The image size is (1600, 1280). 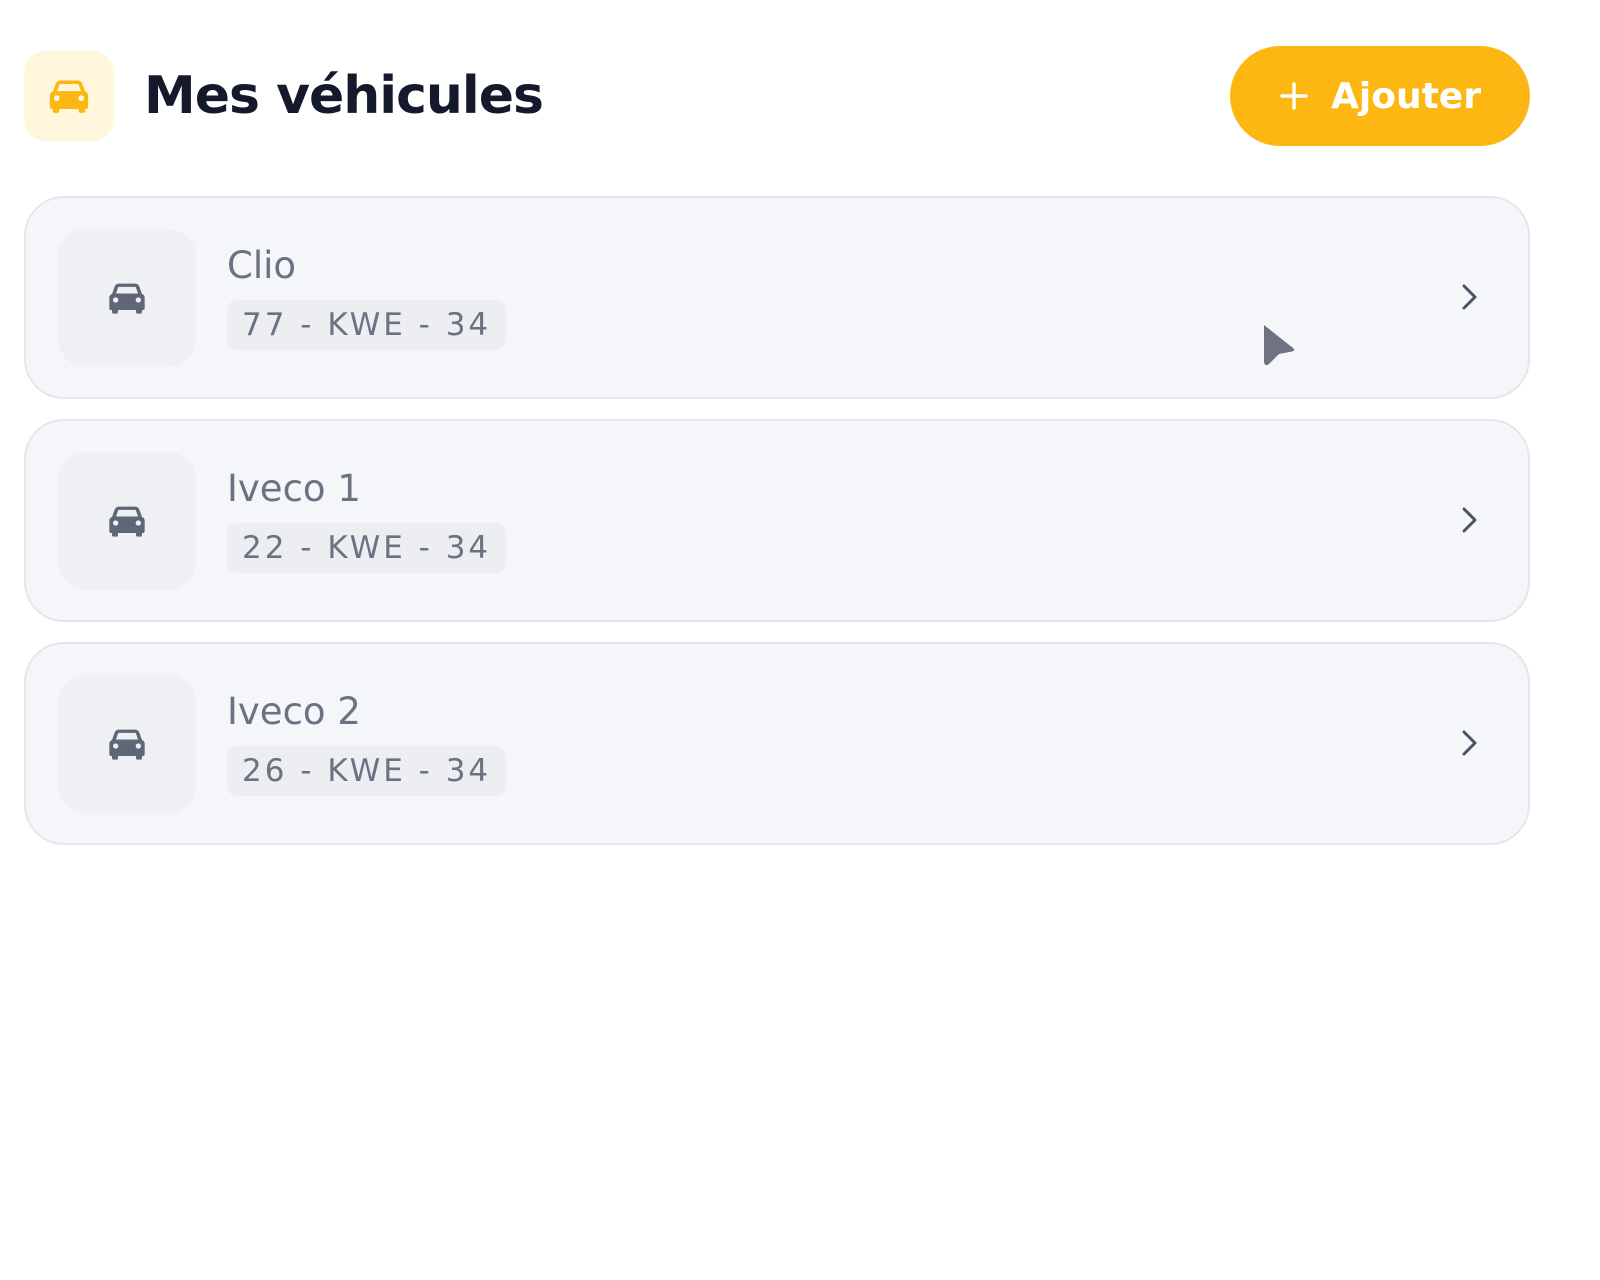 What do you see at coordinates (262, 265) in the screenshot?
I see `vehicle-name: Clio` at bounding box center [262, 265].